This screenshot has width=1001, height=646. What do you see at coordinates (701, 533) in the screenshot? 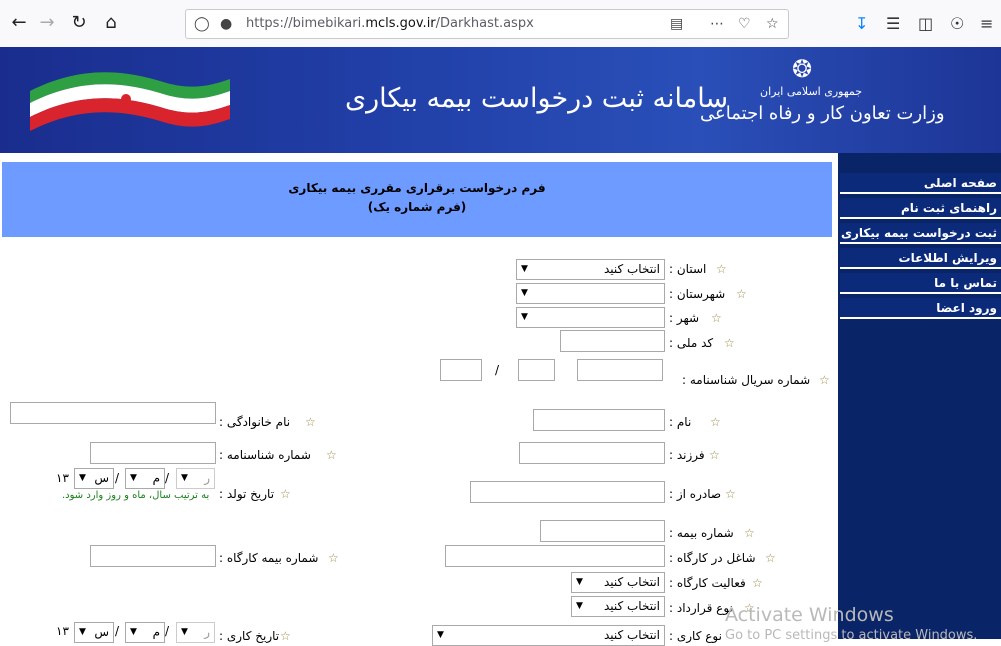
I see `insurance-no-label: شماره بیمه :` at bounding box center [701, 533].